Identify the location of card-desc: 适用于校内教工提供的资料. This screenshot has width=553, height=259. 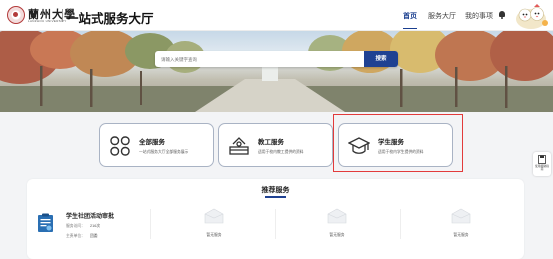
(281, 152).